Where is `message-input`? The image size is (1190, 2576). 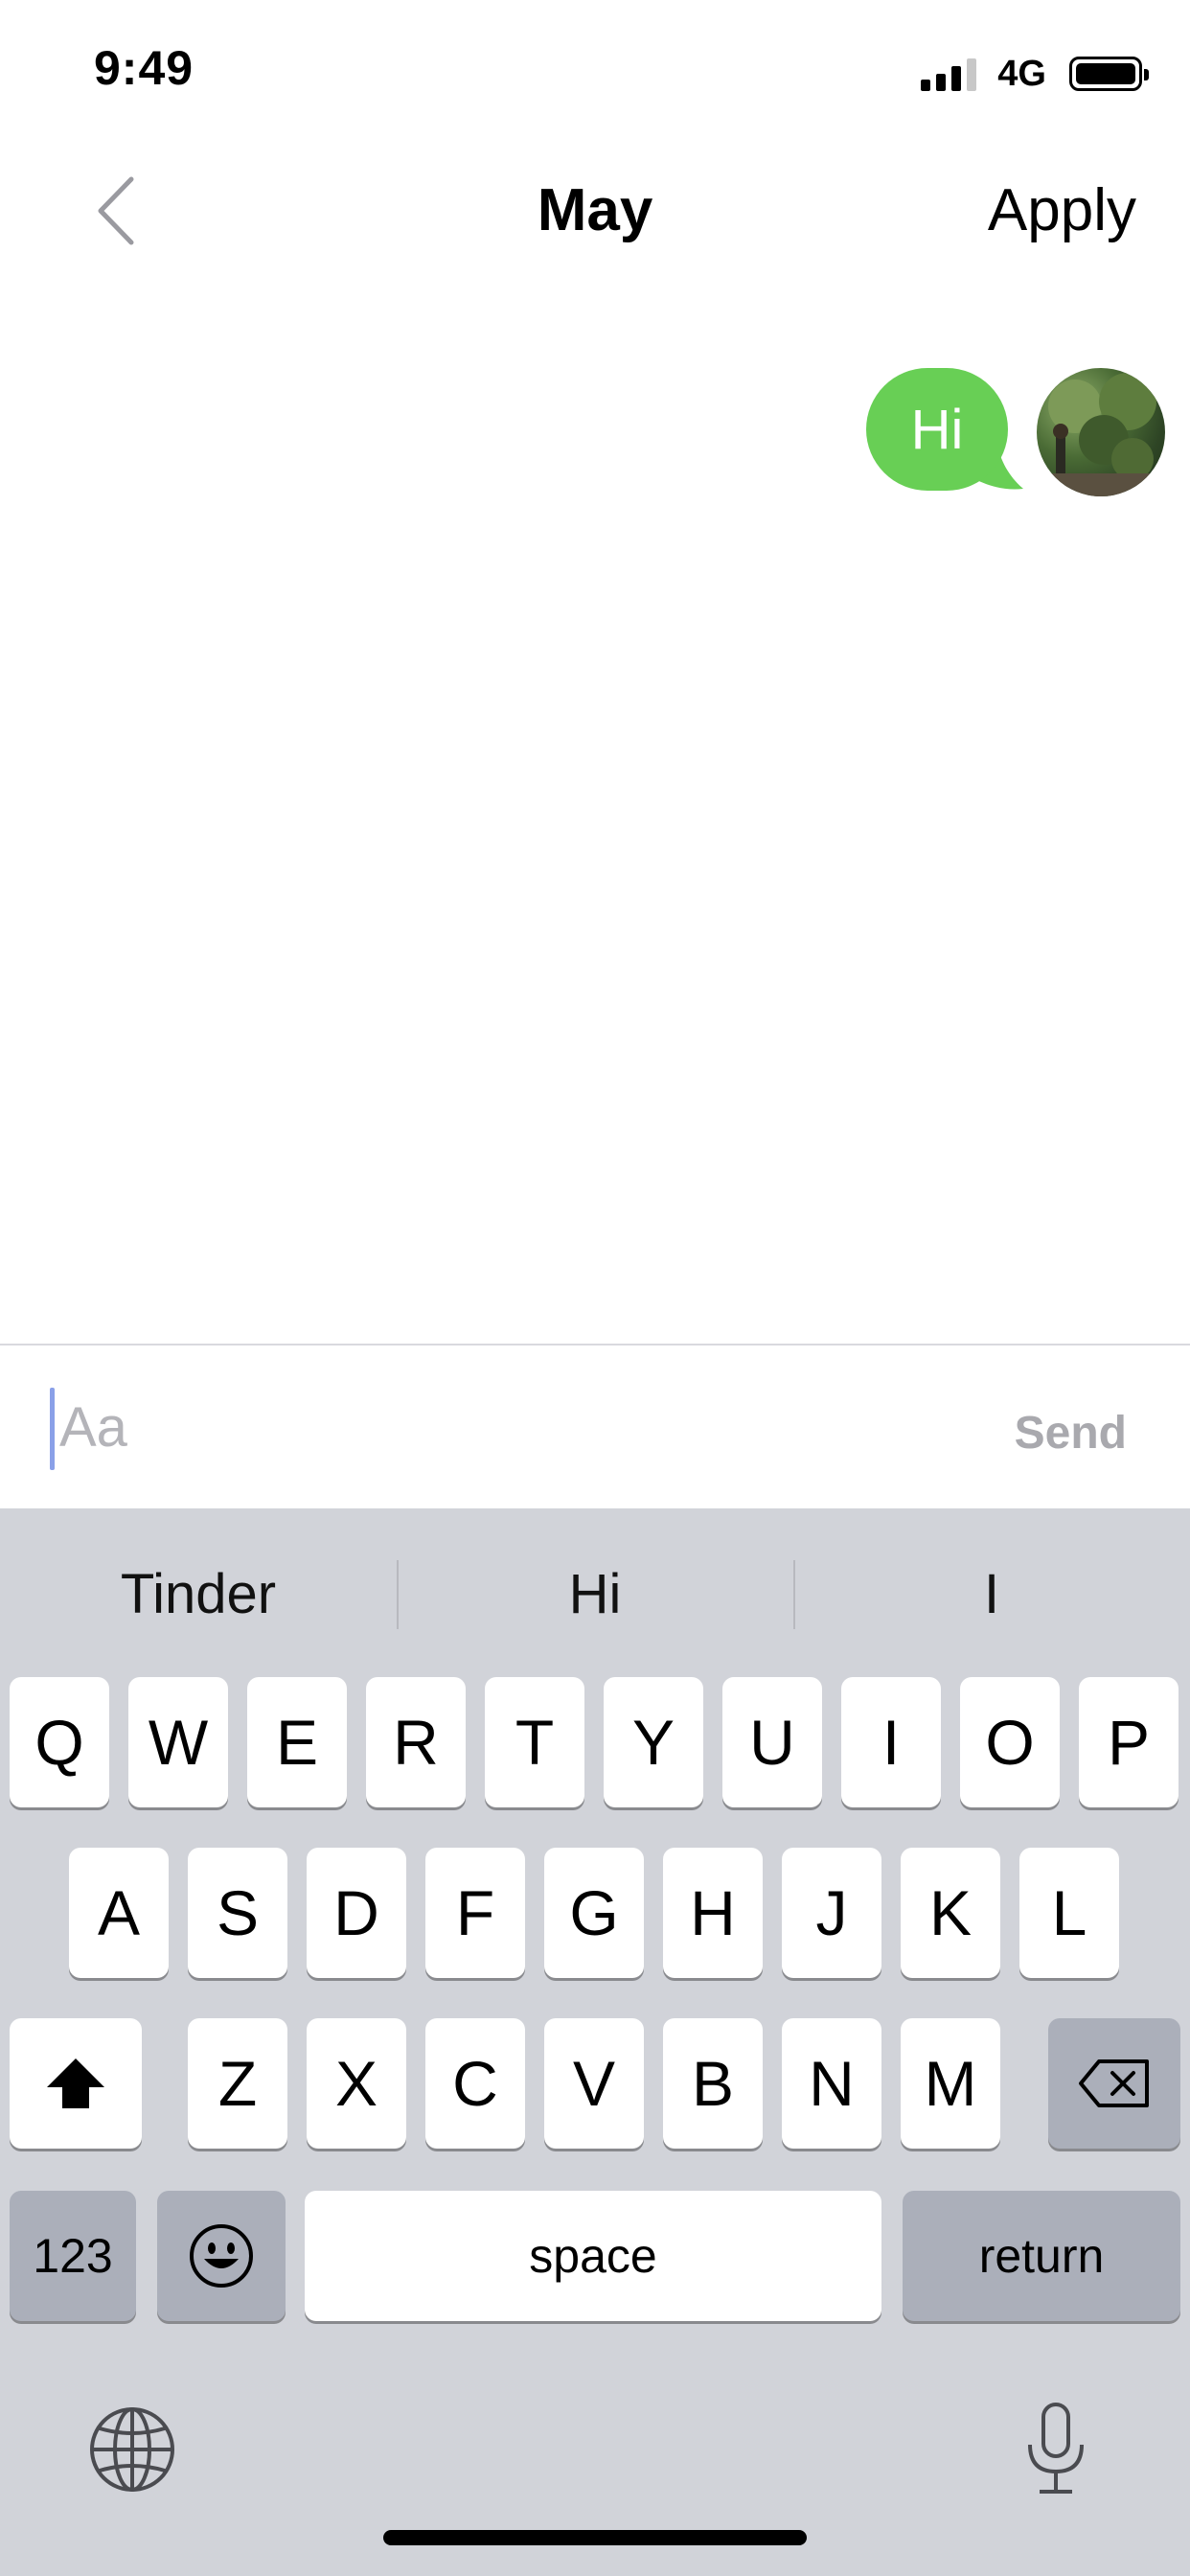
message-input is located at coordinates (489, 1427).